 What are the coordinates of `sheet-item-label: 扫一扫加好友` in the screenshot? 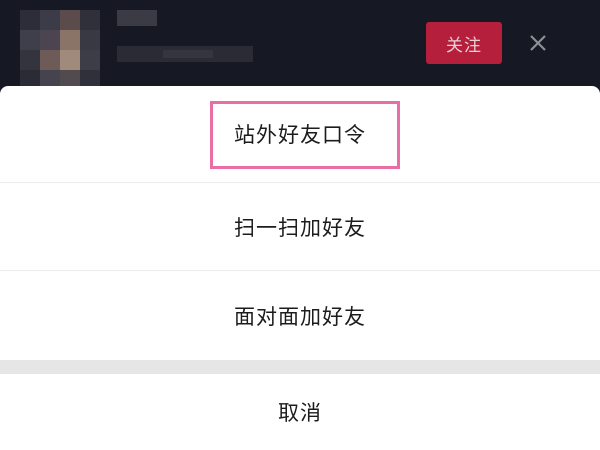 It's located at (300, 228).